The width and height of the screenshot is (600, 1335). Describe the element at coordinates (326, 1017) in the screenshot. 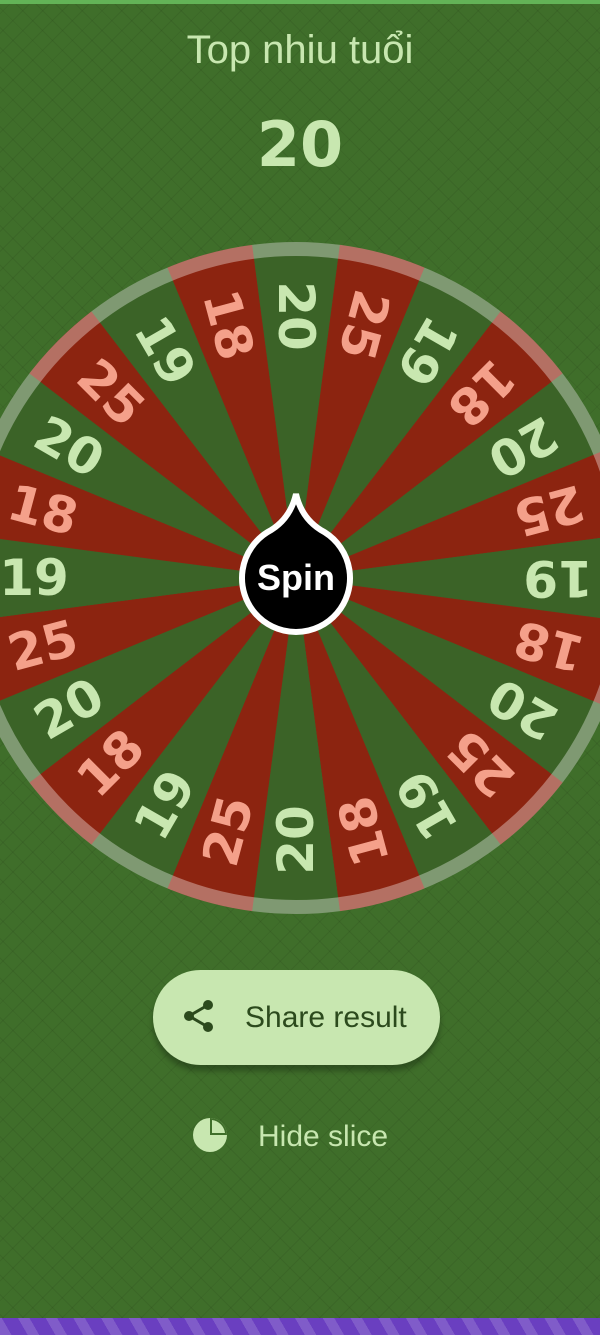

I see `share-result-label: Share result` at that location.